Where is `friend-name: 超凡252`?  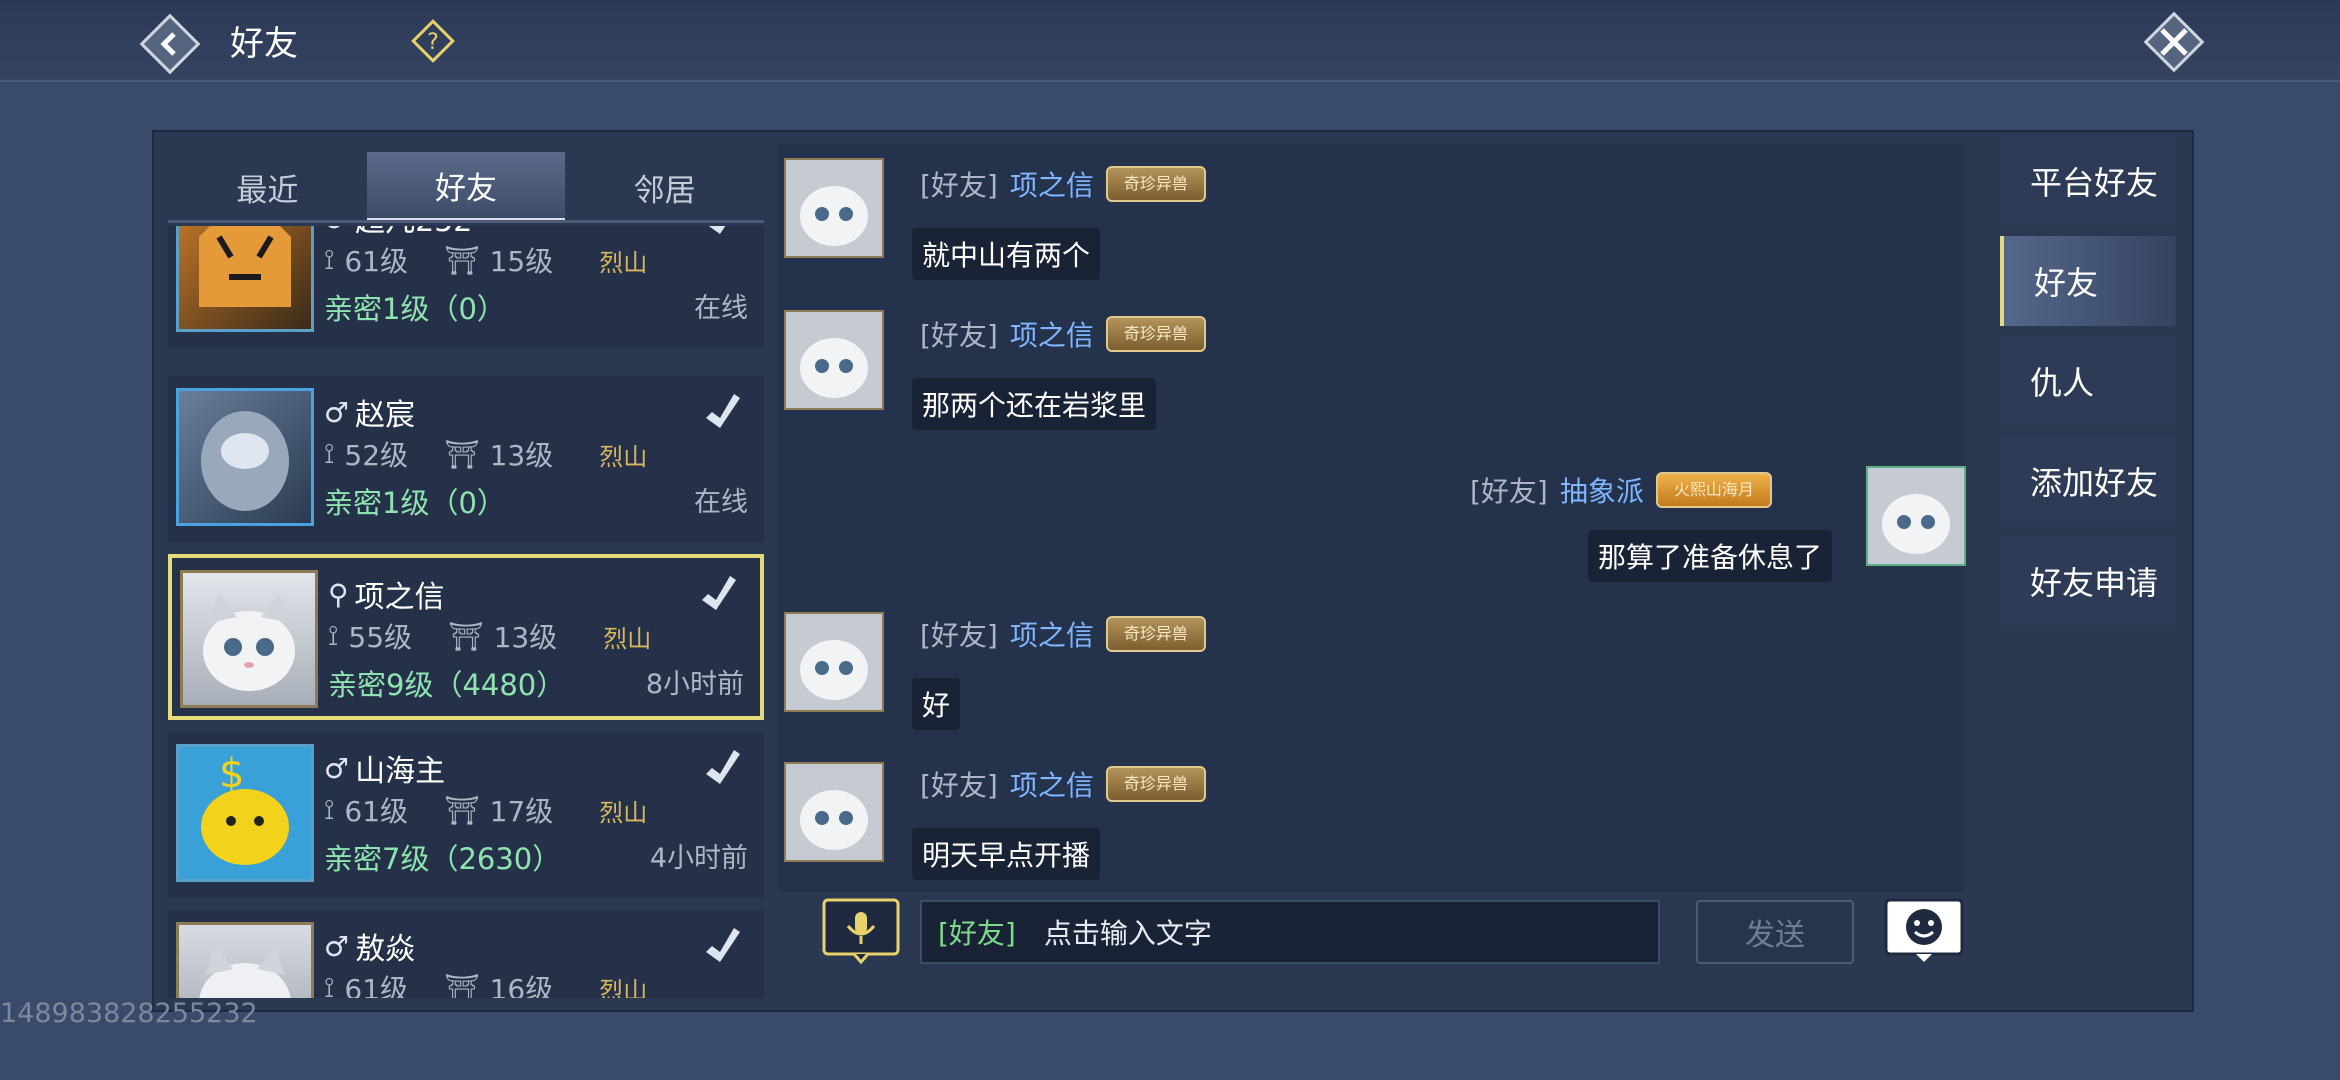 friend-name: 超凡252 is located at coordinates (413, 233).